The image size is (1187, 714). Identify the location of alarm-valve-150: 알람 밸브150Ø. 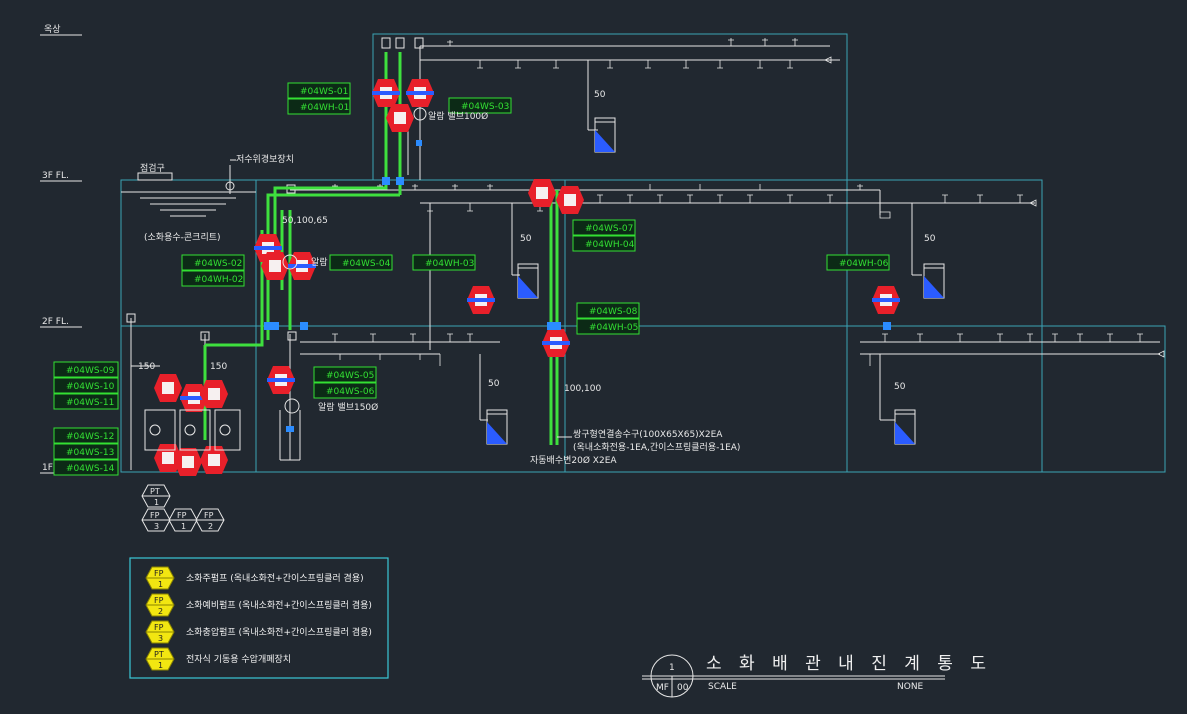
(348, 407).